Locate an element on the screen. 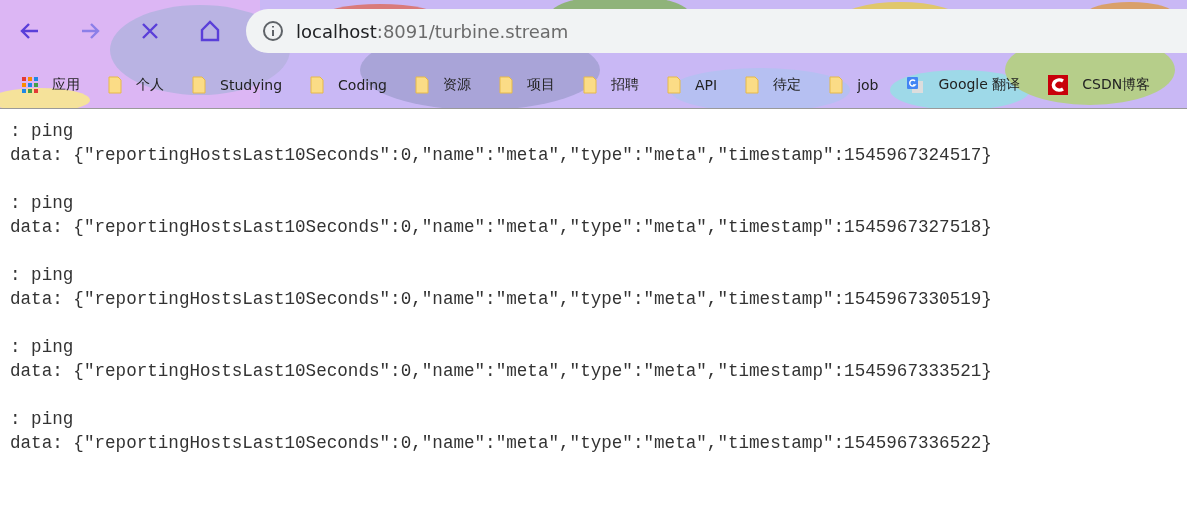  url-text: localhost:8091/turbine.stream is located at coordinates (432, 31).